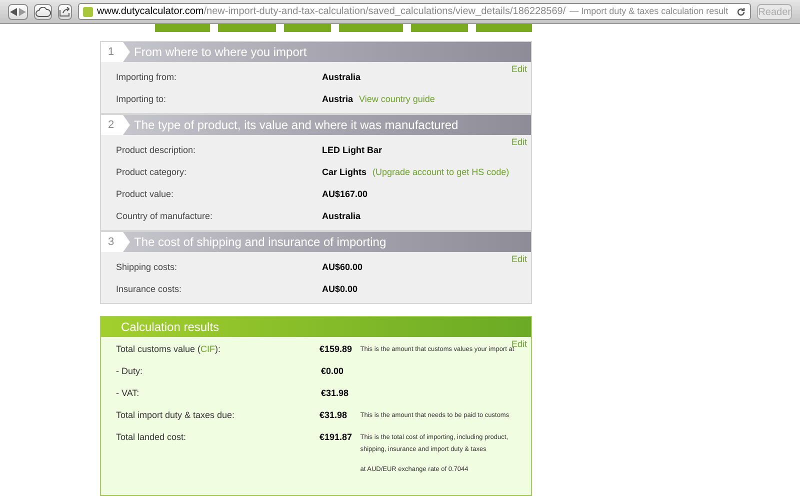 This screenshot has height=500, width=800. I want to click on field-label: Country of manufacture:, so click(165, 217).